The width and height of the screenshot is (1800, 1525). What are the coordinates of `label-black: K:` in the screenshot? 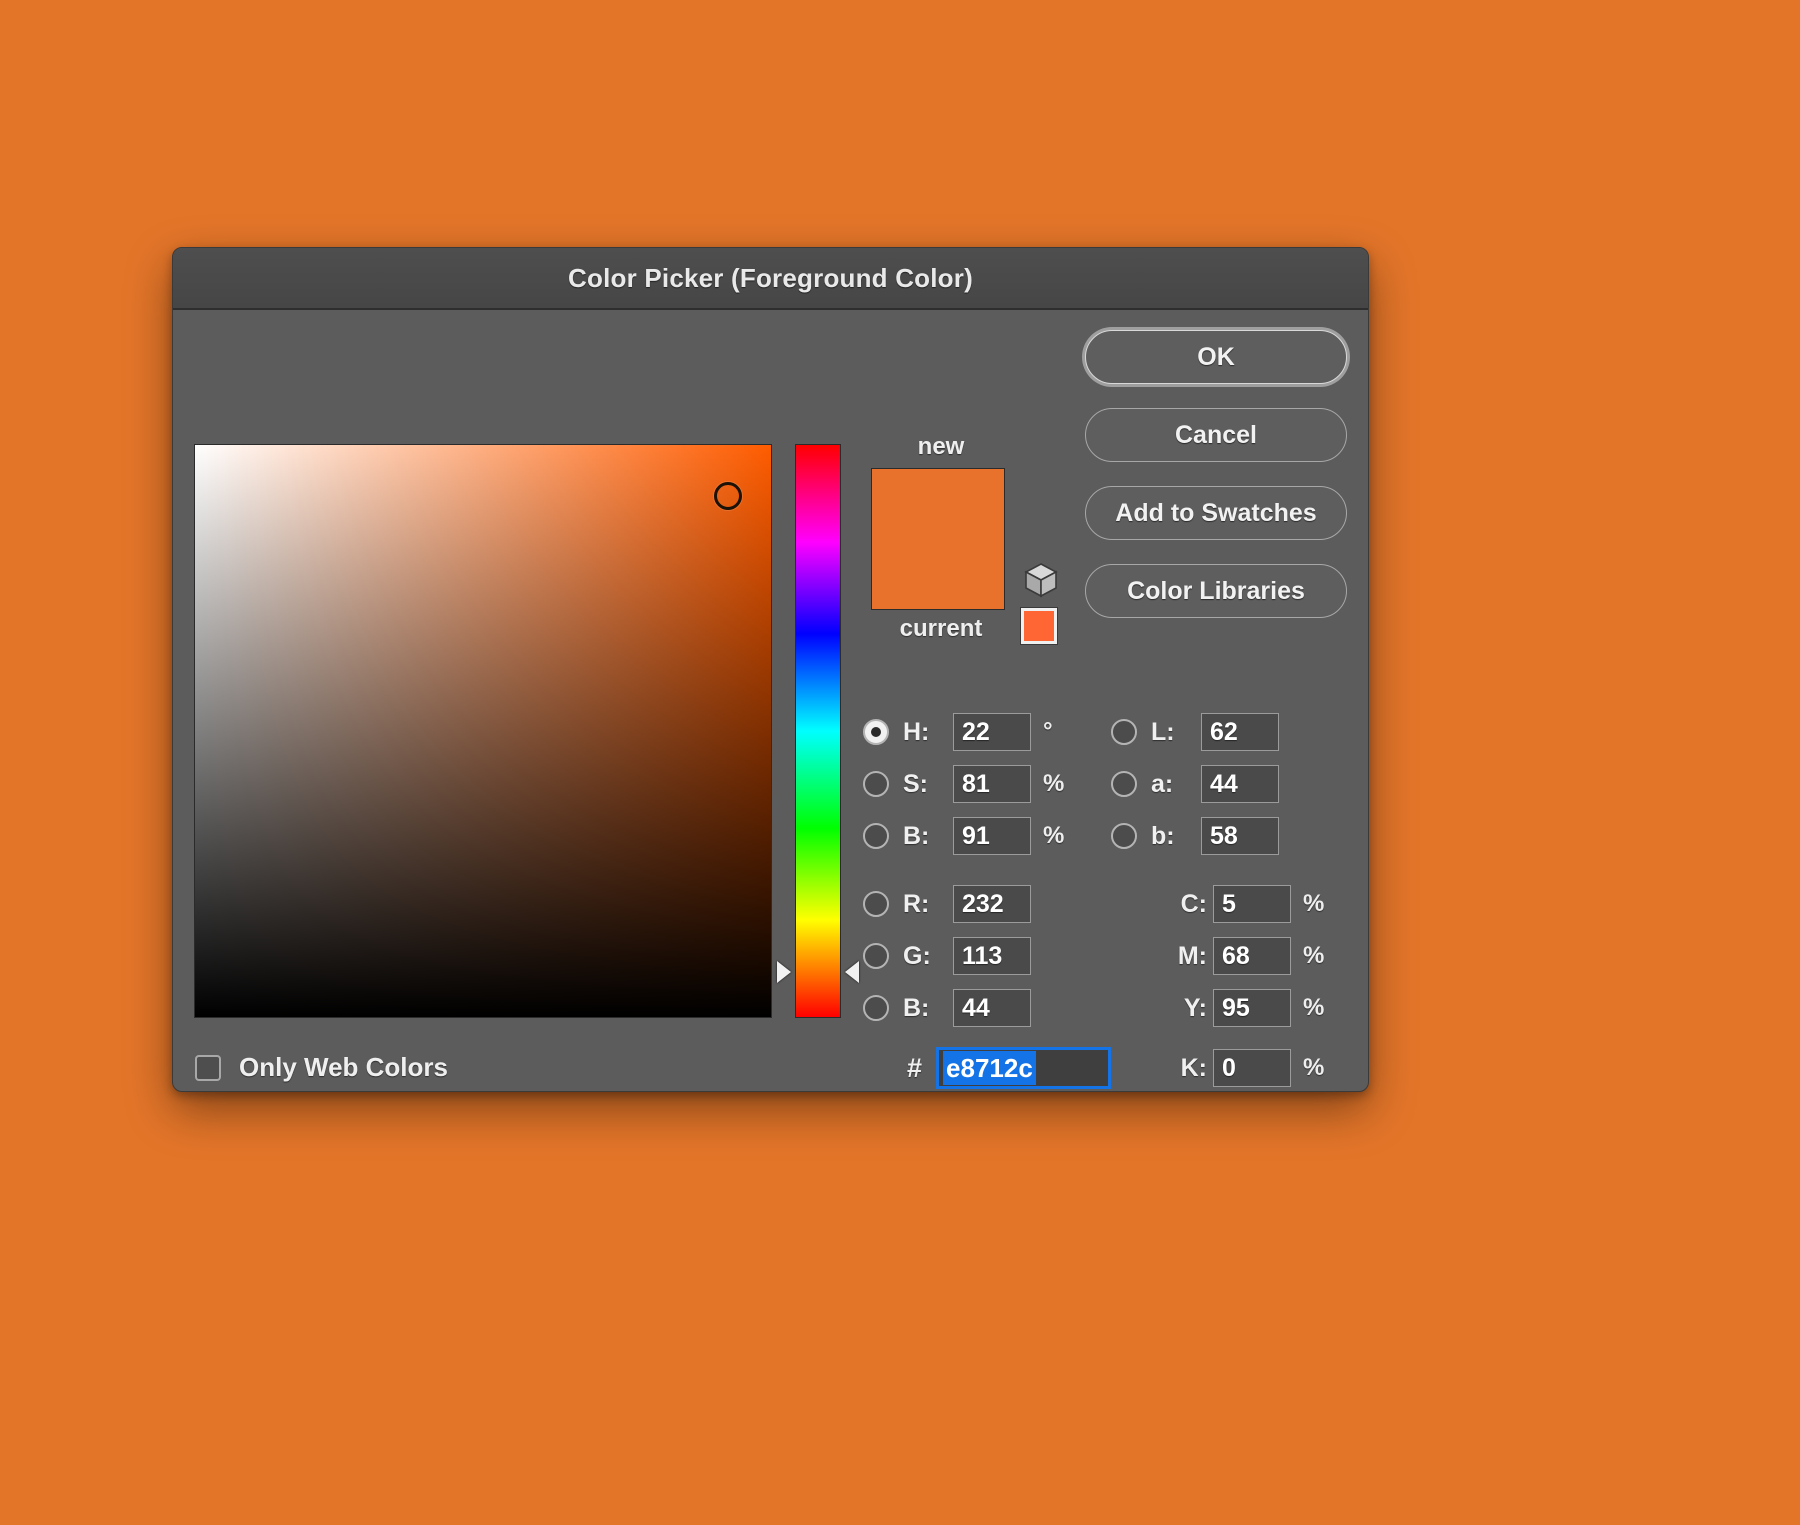 It's located at (1193, 1067).